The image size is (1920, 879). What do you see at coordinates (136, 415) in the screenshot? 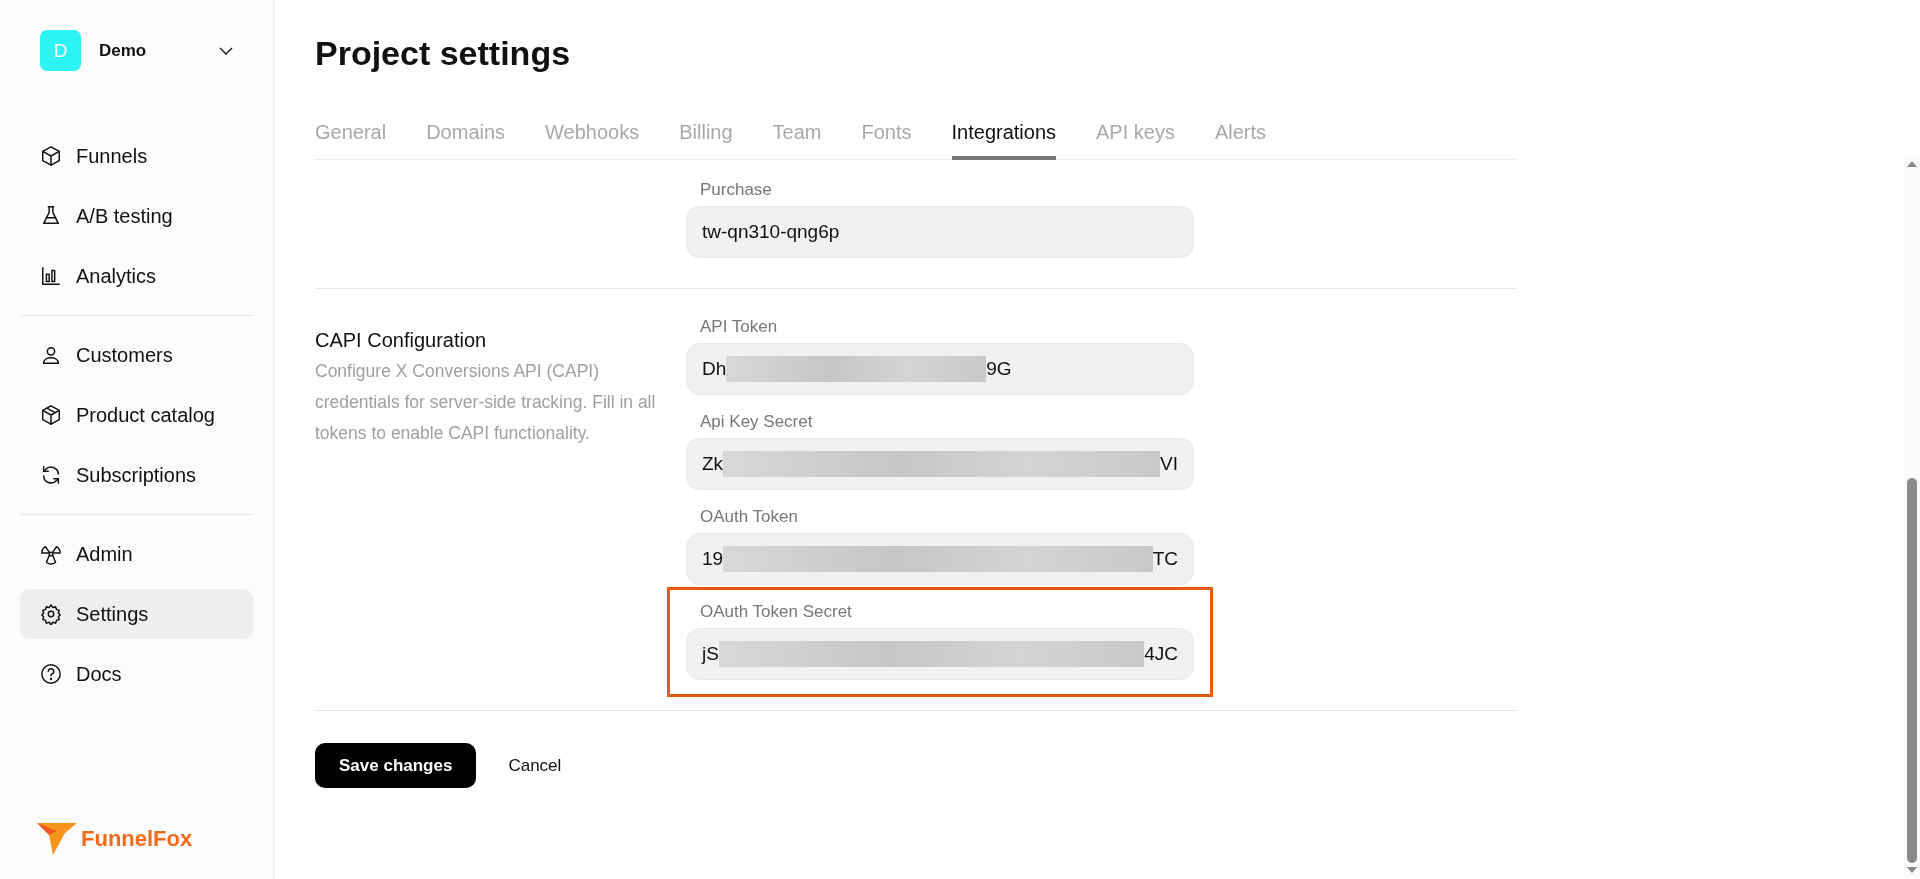
I see `sidebar-item: Product catalog` at bounding box center [136, 415].